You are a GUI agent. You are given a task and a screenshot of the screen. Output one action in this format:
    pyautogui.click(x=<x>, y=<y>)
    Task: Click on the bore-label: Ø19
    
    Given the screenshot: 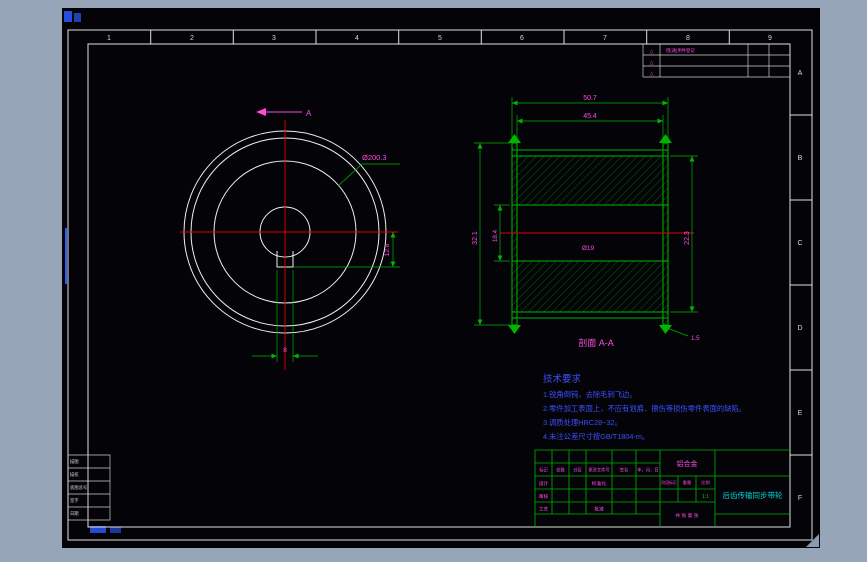 What is the action you would take?
    pyautogui.click(x=588, y=248)
    